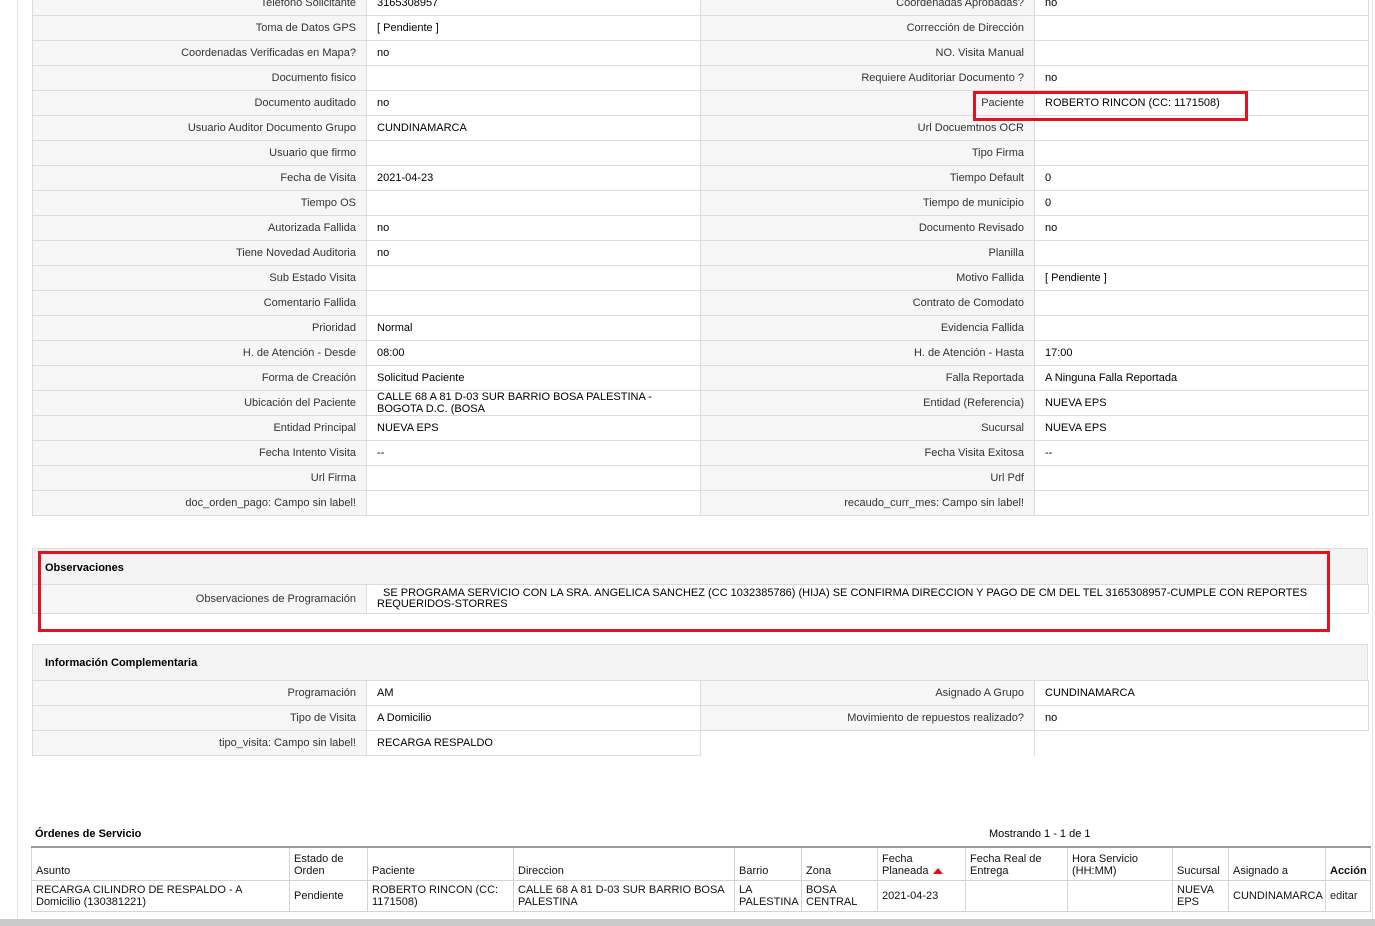 The height and width of the screenshot is (926, 1375). What do you see at coordinates (700, 303) in the screenshot?
I see `detail-row: Comentario Fallida Contrato de Comodato` at bounding box center [700, 303].